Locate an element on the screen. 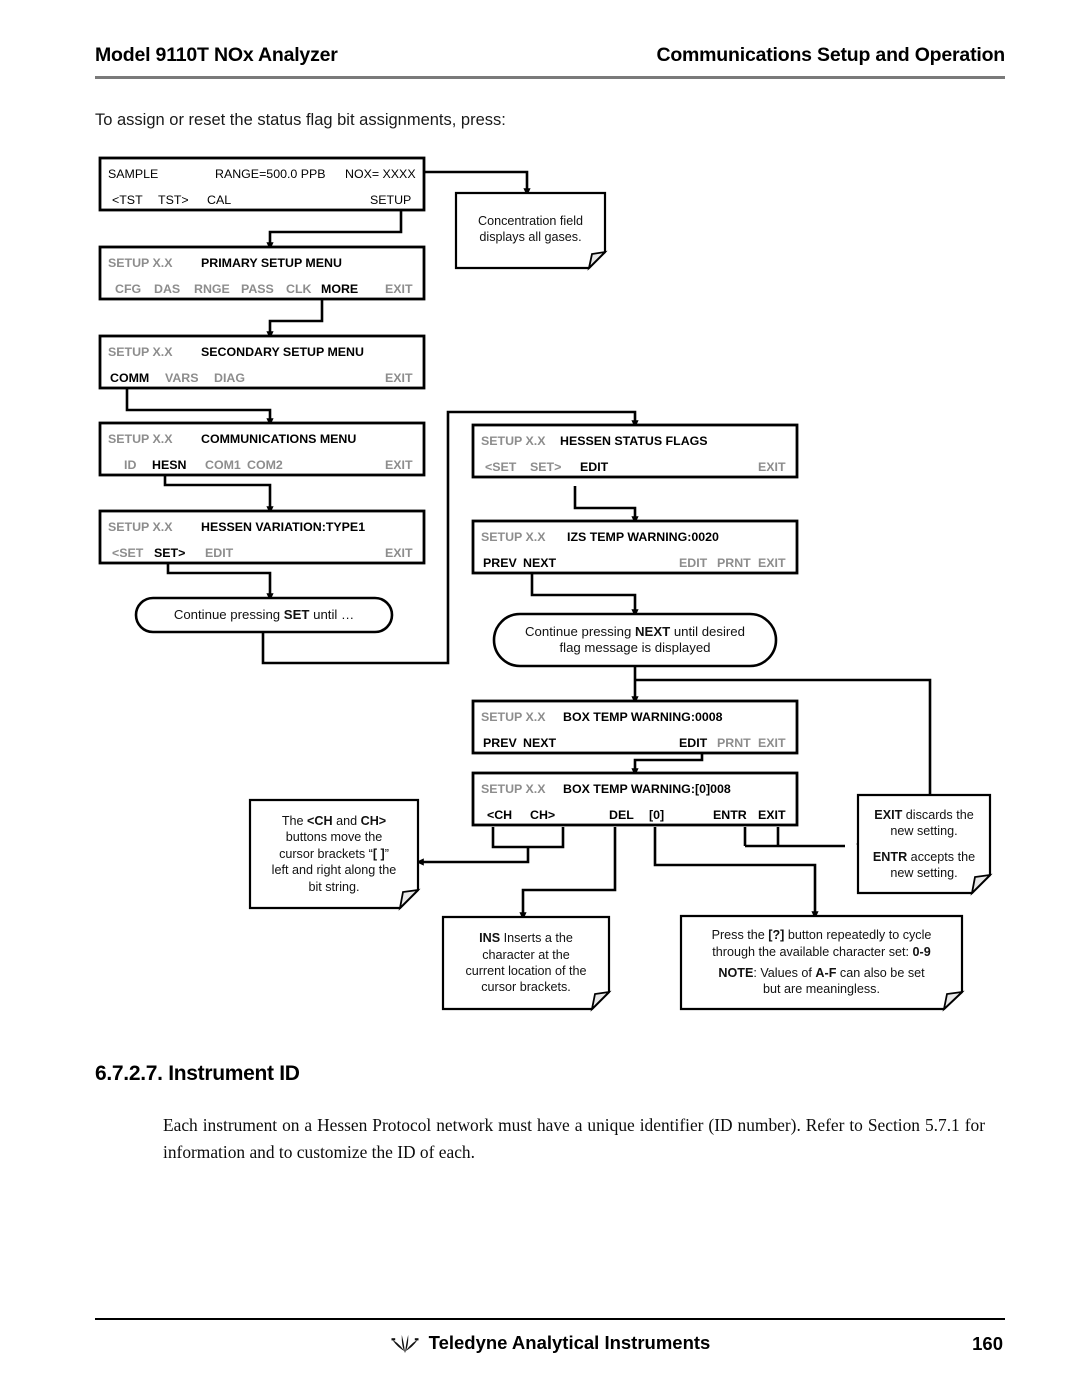  panel-box-edit-btn-ch-next: CH> is located at coordinates (542, 815).